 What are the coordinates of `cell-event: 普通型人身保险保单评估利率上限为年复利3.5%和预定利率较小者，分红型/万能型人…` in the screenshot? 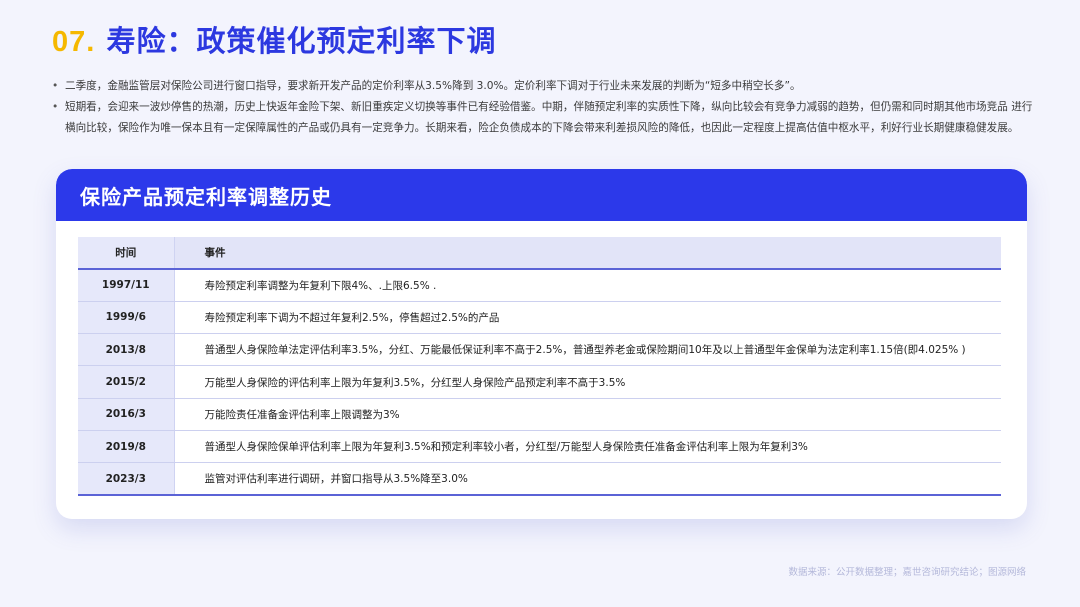 It's located at (587, 447).